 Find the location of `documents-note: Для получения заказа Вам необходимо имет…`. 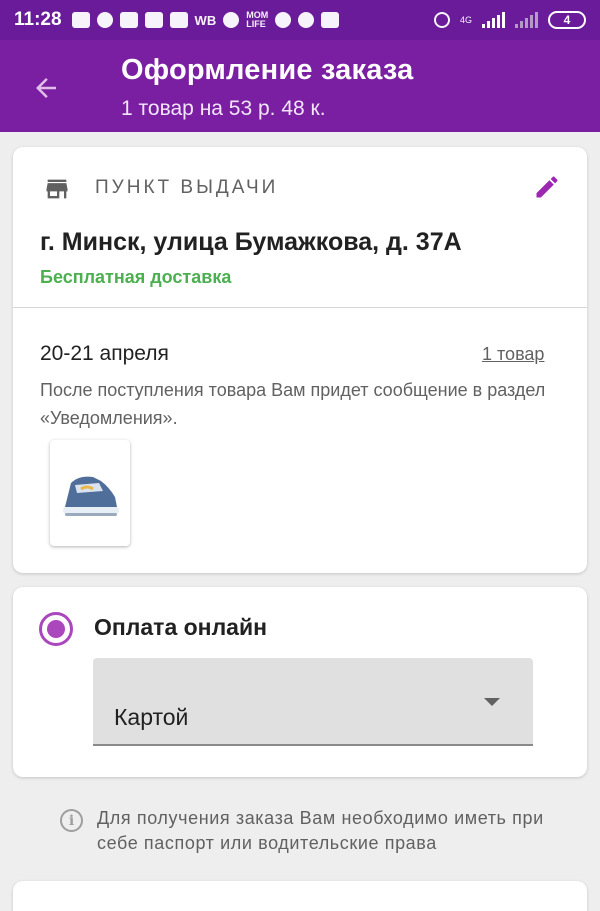

documents-note: Для получения заказа Вам необходимо имет… is located at coordinates (320, 830).